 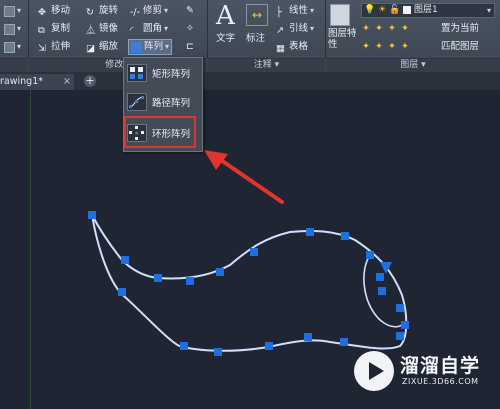 What do you see at coordinates (167, 47) in the screenshot?
I see `array-dropdown-icon: ▾` at bounding box center [167, 47].